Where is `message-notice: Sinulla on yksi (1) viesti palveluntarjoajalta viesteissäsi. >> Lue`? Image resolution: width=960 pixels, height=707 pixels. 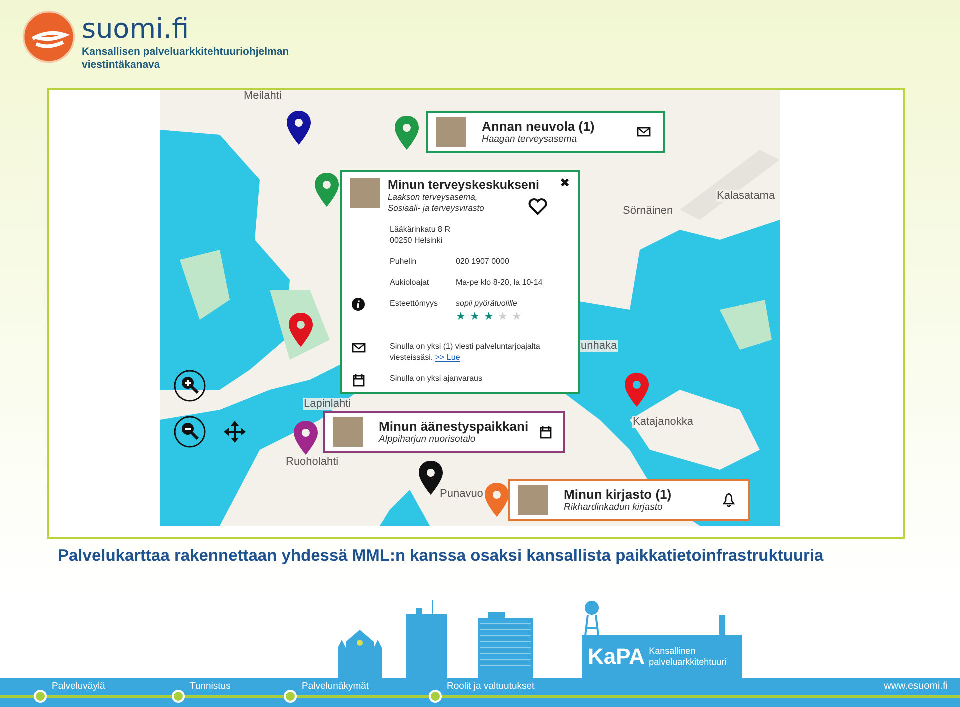 message-notice: Sinulla on yksi (1) viesti palveluntarjoajalta viesteissäsi. >> Lue is located at coordinates (466, 352).